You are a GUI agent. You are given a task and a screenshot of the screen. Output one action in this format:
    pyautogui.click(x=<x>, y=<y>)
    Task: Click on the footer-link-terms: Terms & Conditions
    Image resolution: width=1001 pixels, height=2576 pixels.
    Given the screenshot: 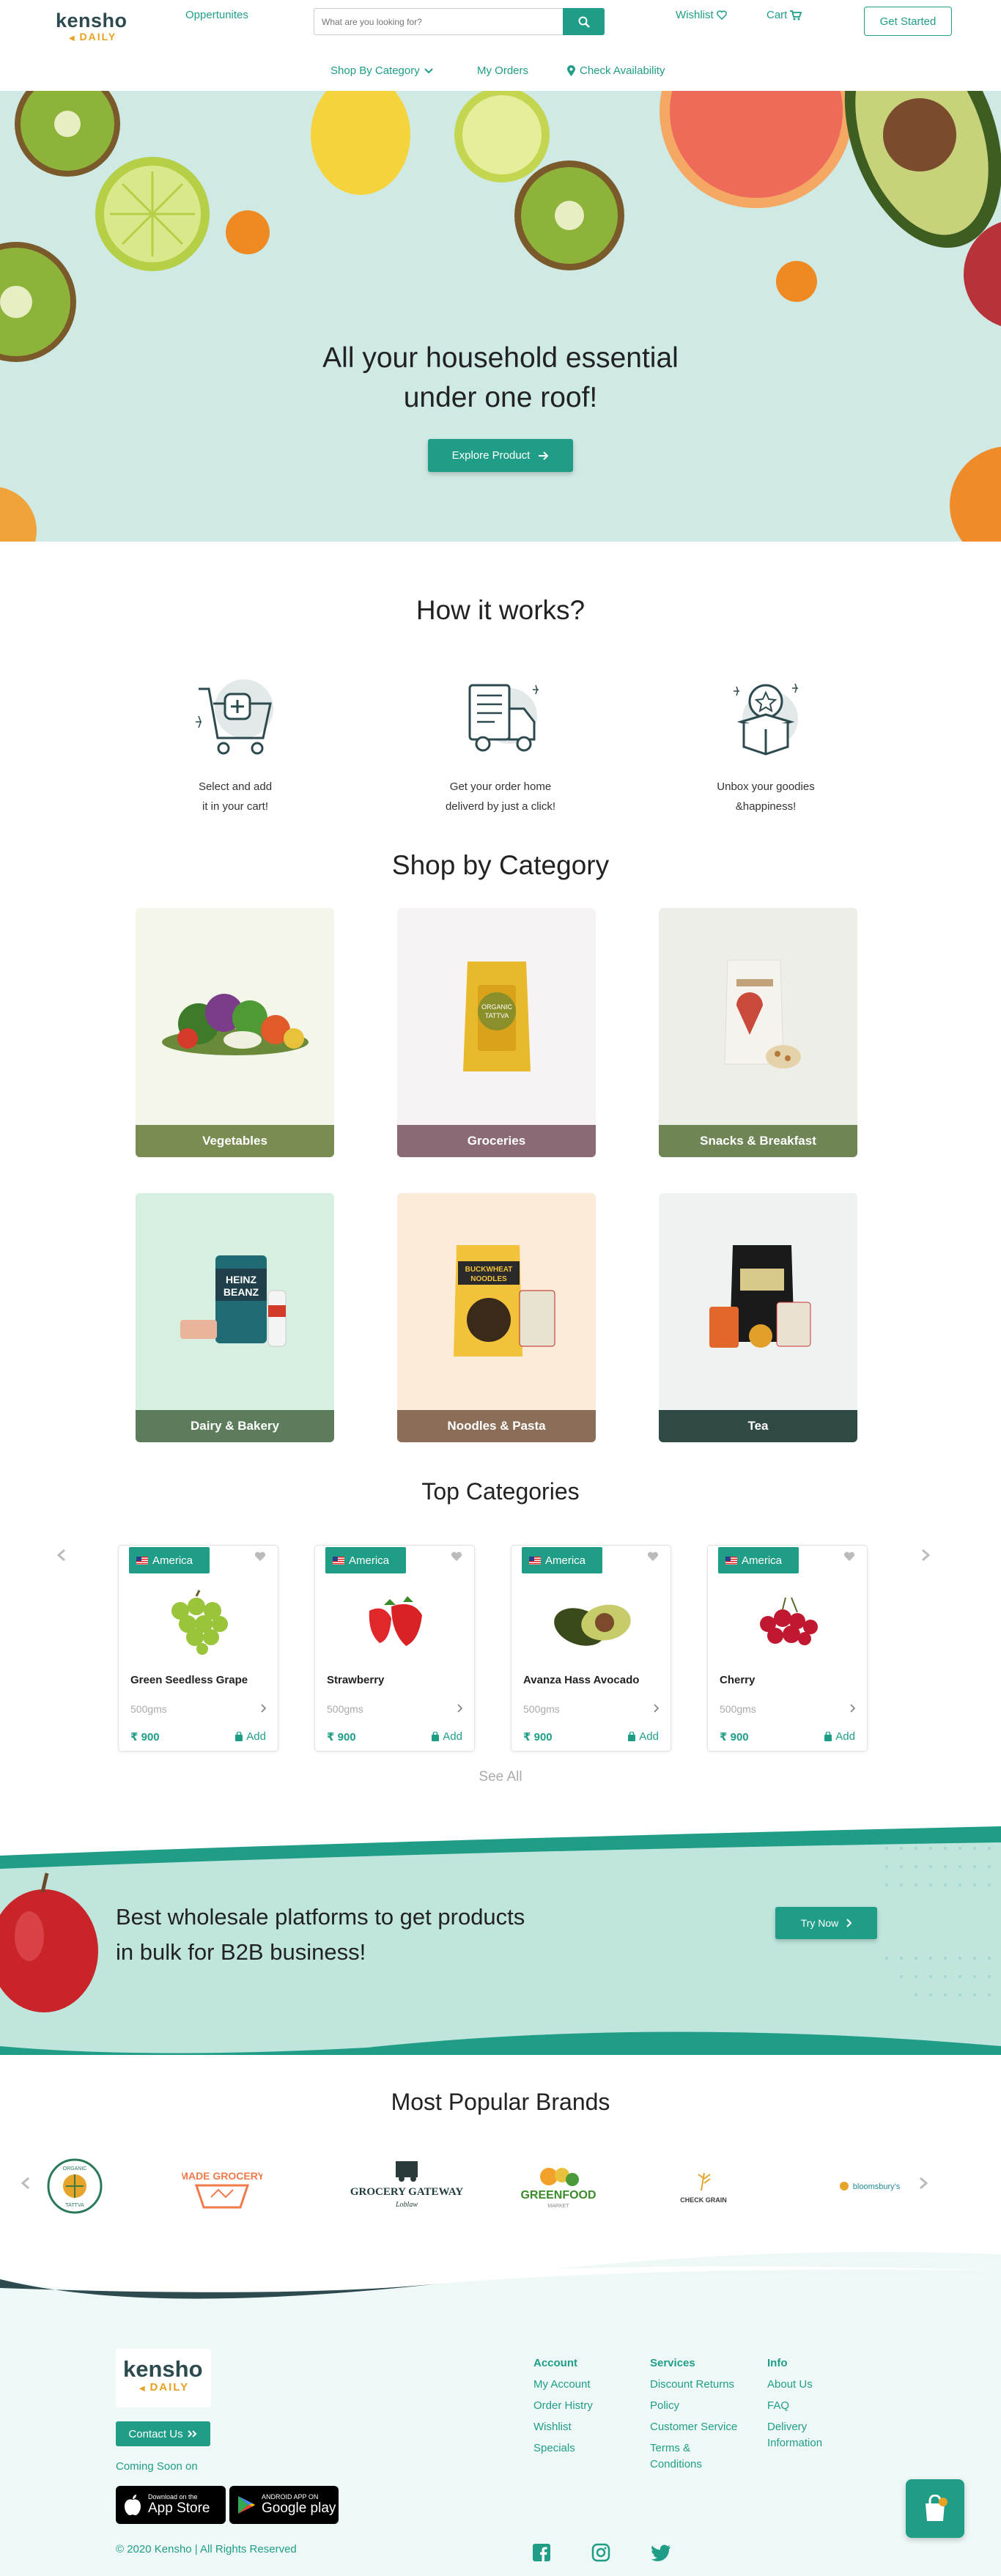 What is the action you would take?
    pyautogui.click(x=693, y=2456)
    